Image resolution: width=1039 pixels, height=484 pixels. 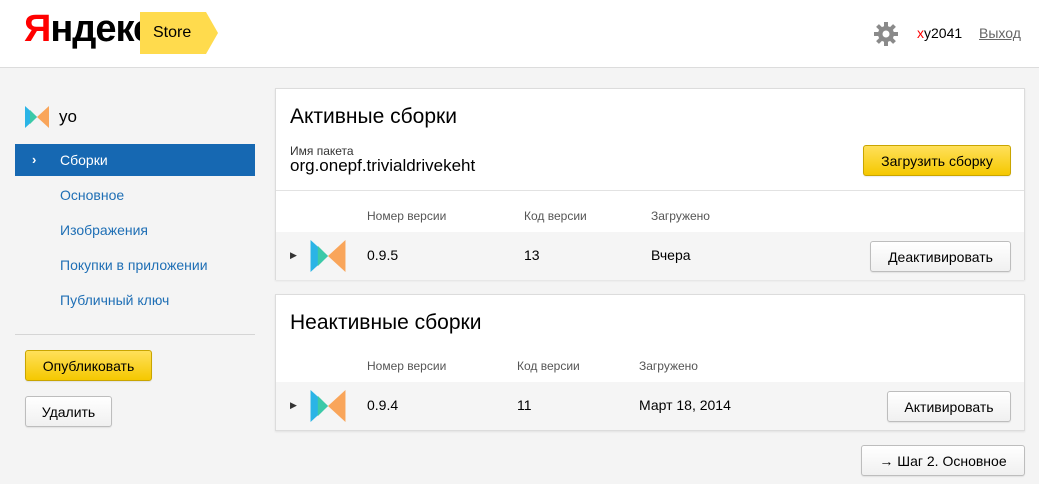 I want to click on panel-title: Неактивные сборки, so click(x=386, y=322).